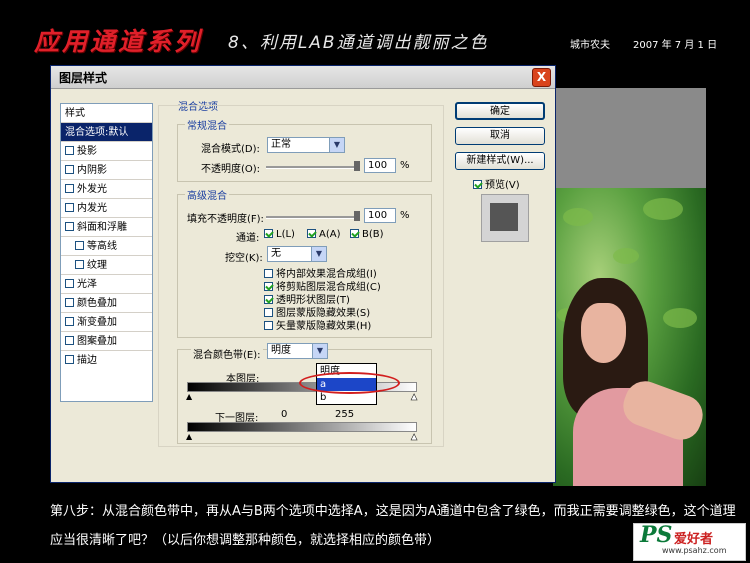 This screenshot has width=750, height=563. I want to click on style-item-blending-options: 混合选项:默认, so click(106, 132).